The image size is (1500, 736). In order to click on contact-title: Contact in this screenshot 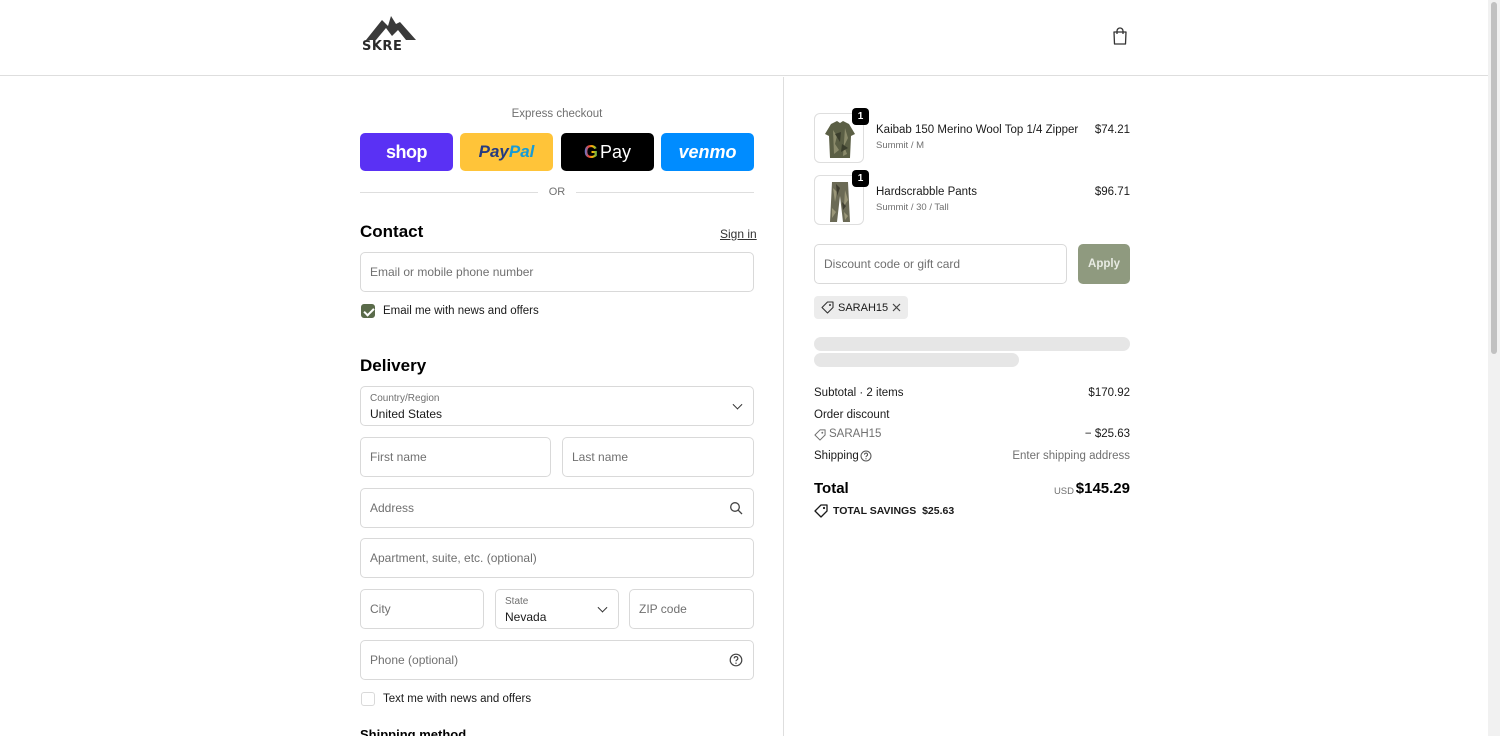, I will do `click(392, 231)`.